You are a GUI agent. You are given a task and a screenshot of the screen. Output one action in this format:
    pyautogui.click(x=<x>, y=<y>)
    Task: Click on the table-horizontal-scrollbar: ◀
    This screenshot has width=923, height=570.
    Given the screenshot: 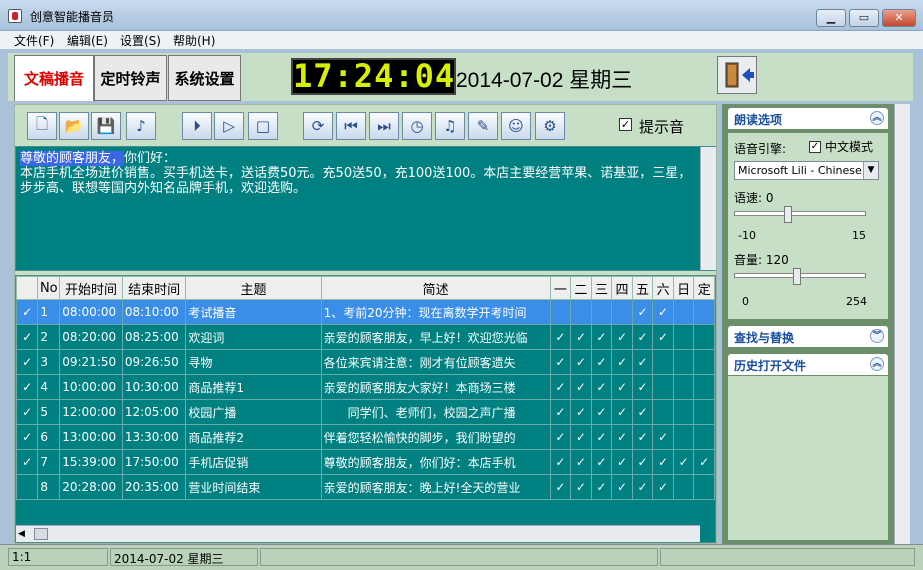 What is the action you would take?
    pyautogui.click(x=358, y=533)
    